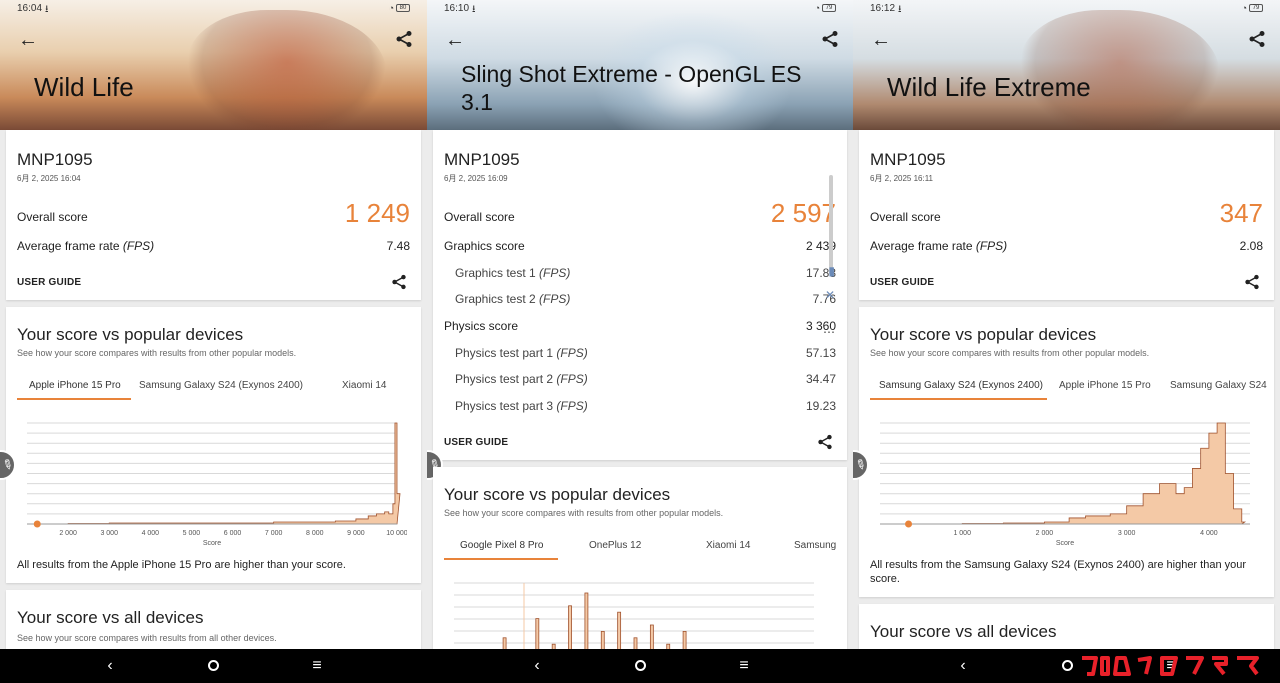 Image resolution: width=1280 pixels, height=683 pixels. What do you see at coordinates (356, 533) in the screenshot?
I see `tick-label: 9 000` at bounding box center [356, 533].